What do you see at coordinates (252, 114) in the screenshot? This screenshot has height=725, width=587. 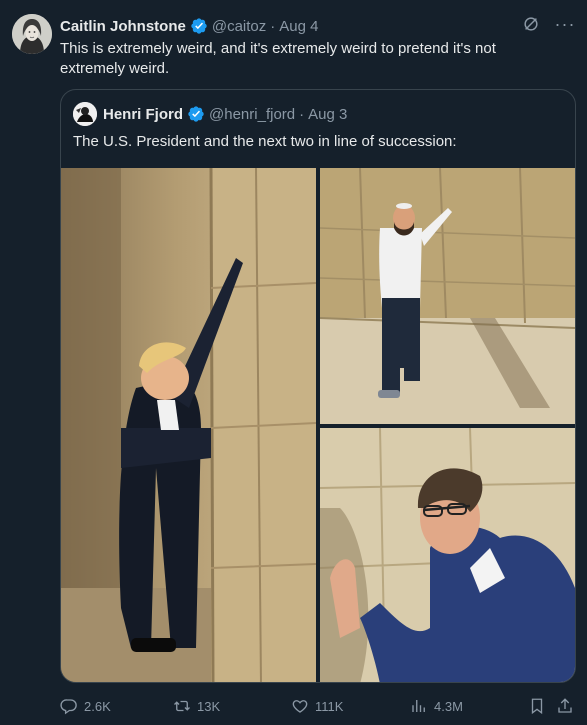 I see `quoted-author-handle: @henri_fjord` at bounding box center [252, 114].